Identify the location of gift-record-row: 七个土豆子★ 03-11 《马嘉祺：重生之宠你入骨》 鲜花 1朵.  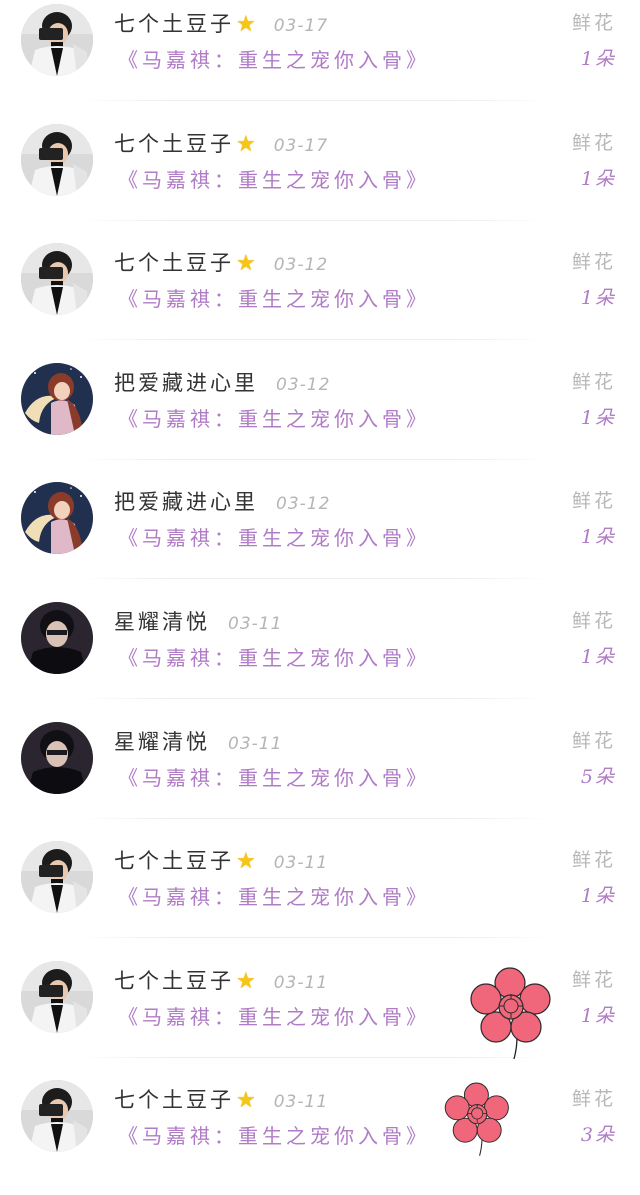
(320, 896).